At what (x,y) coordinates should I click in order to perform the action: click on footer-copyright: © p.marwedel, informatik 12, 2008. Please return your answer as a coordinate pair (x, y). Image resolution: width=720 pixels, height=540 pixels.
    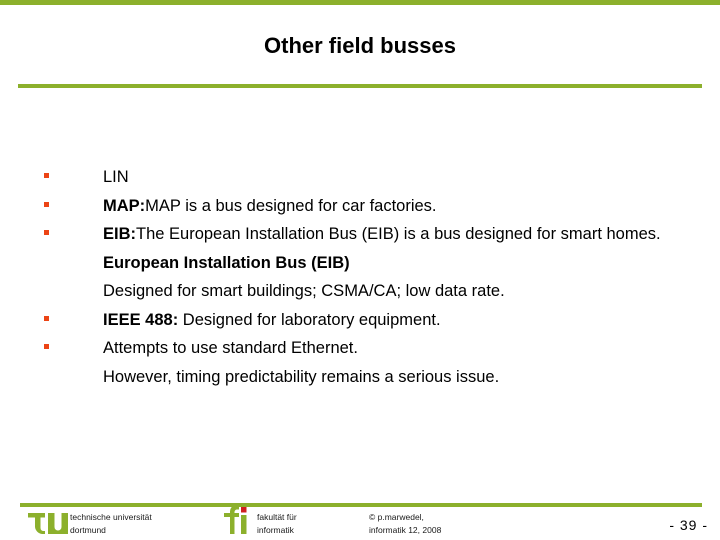
    Looking at the image, I should click on (459, 523).